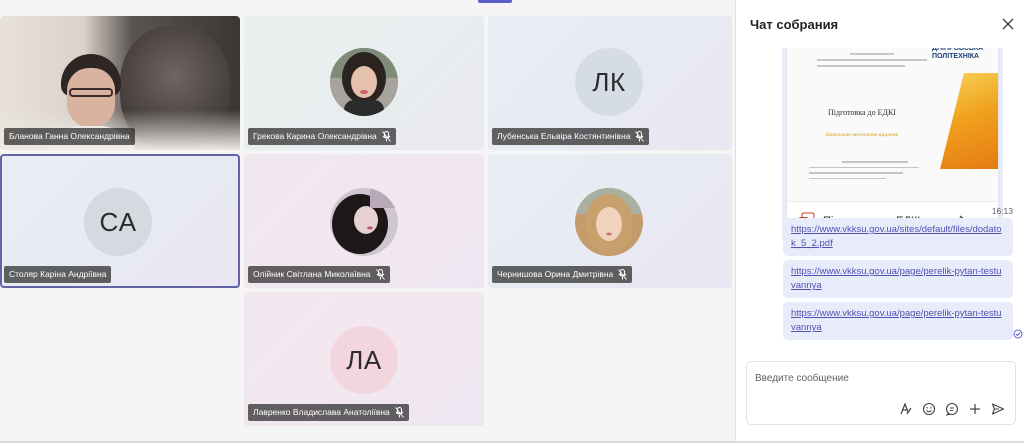 Image resolution: width=1024 pixels, height=443 pixels. I want to click on chat-header: Чат собрания, so click(880, 24).